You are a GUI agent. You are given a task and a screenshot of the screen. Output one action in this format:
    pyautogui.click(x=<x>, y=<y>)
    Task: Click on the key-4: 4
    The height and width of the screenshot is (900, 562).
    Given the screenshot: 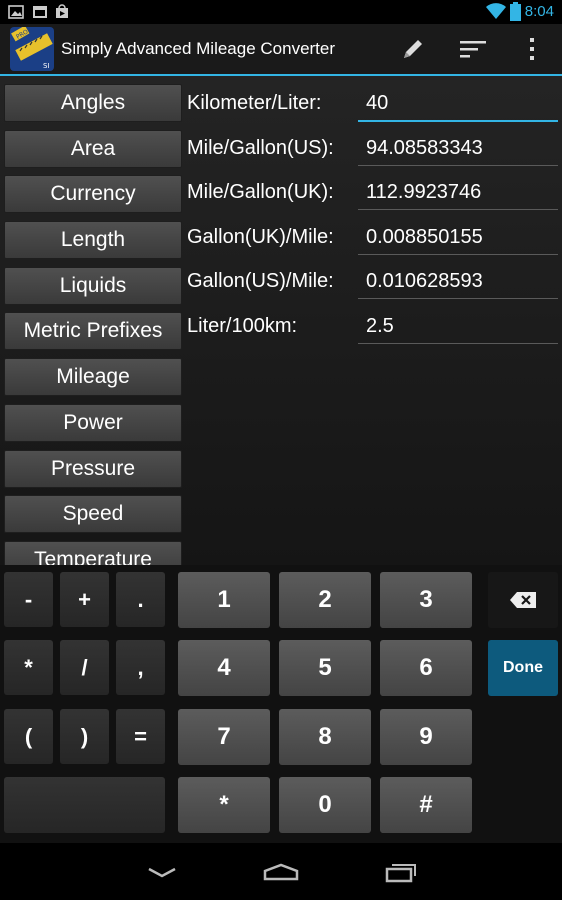 What is the action you would take?
    pyautogui.click(x=224, y=668)
    